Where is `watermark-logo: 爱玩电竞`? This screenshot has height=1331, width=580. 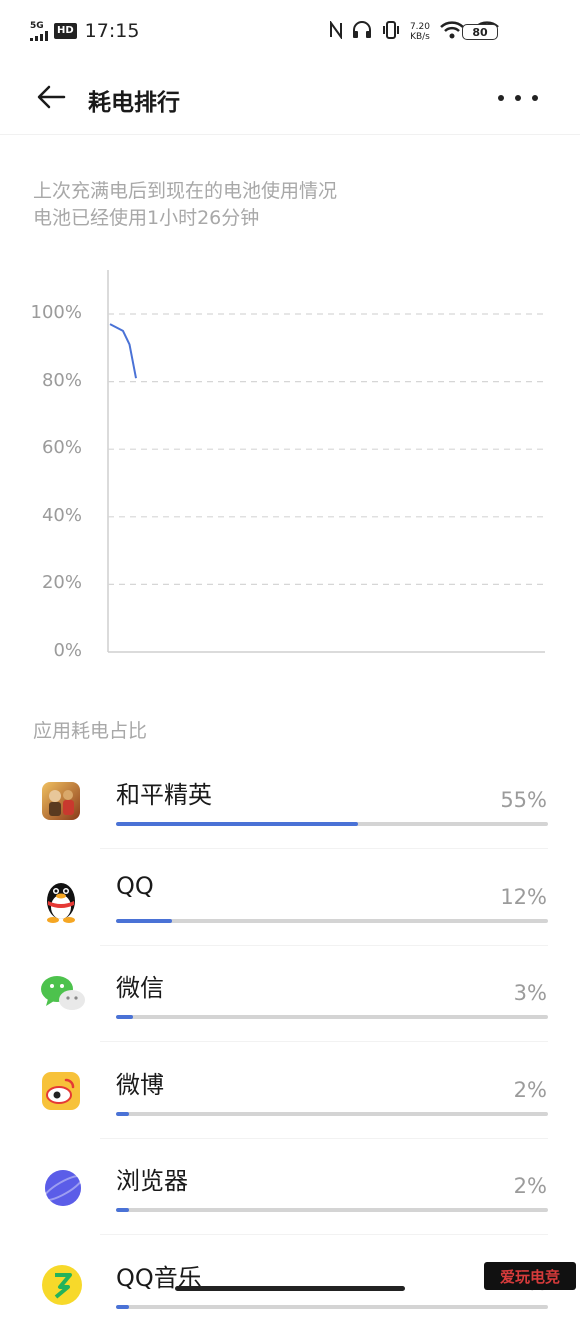 watermark-logo: 爱玩电竞 is located at coordinates (530, 1276).